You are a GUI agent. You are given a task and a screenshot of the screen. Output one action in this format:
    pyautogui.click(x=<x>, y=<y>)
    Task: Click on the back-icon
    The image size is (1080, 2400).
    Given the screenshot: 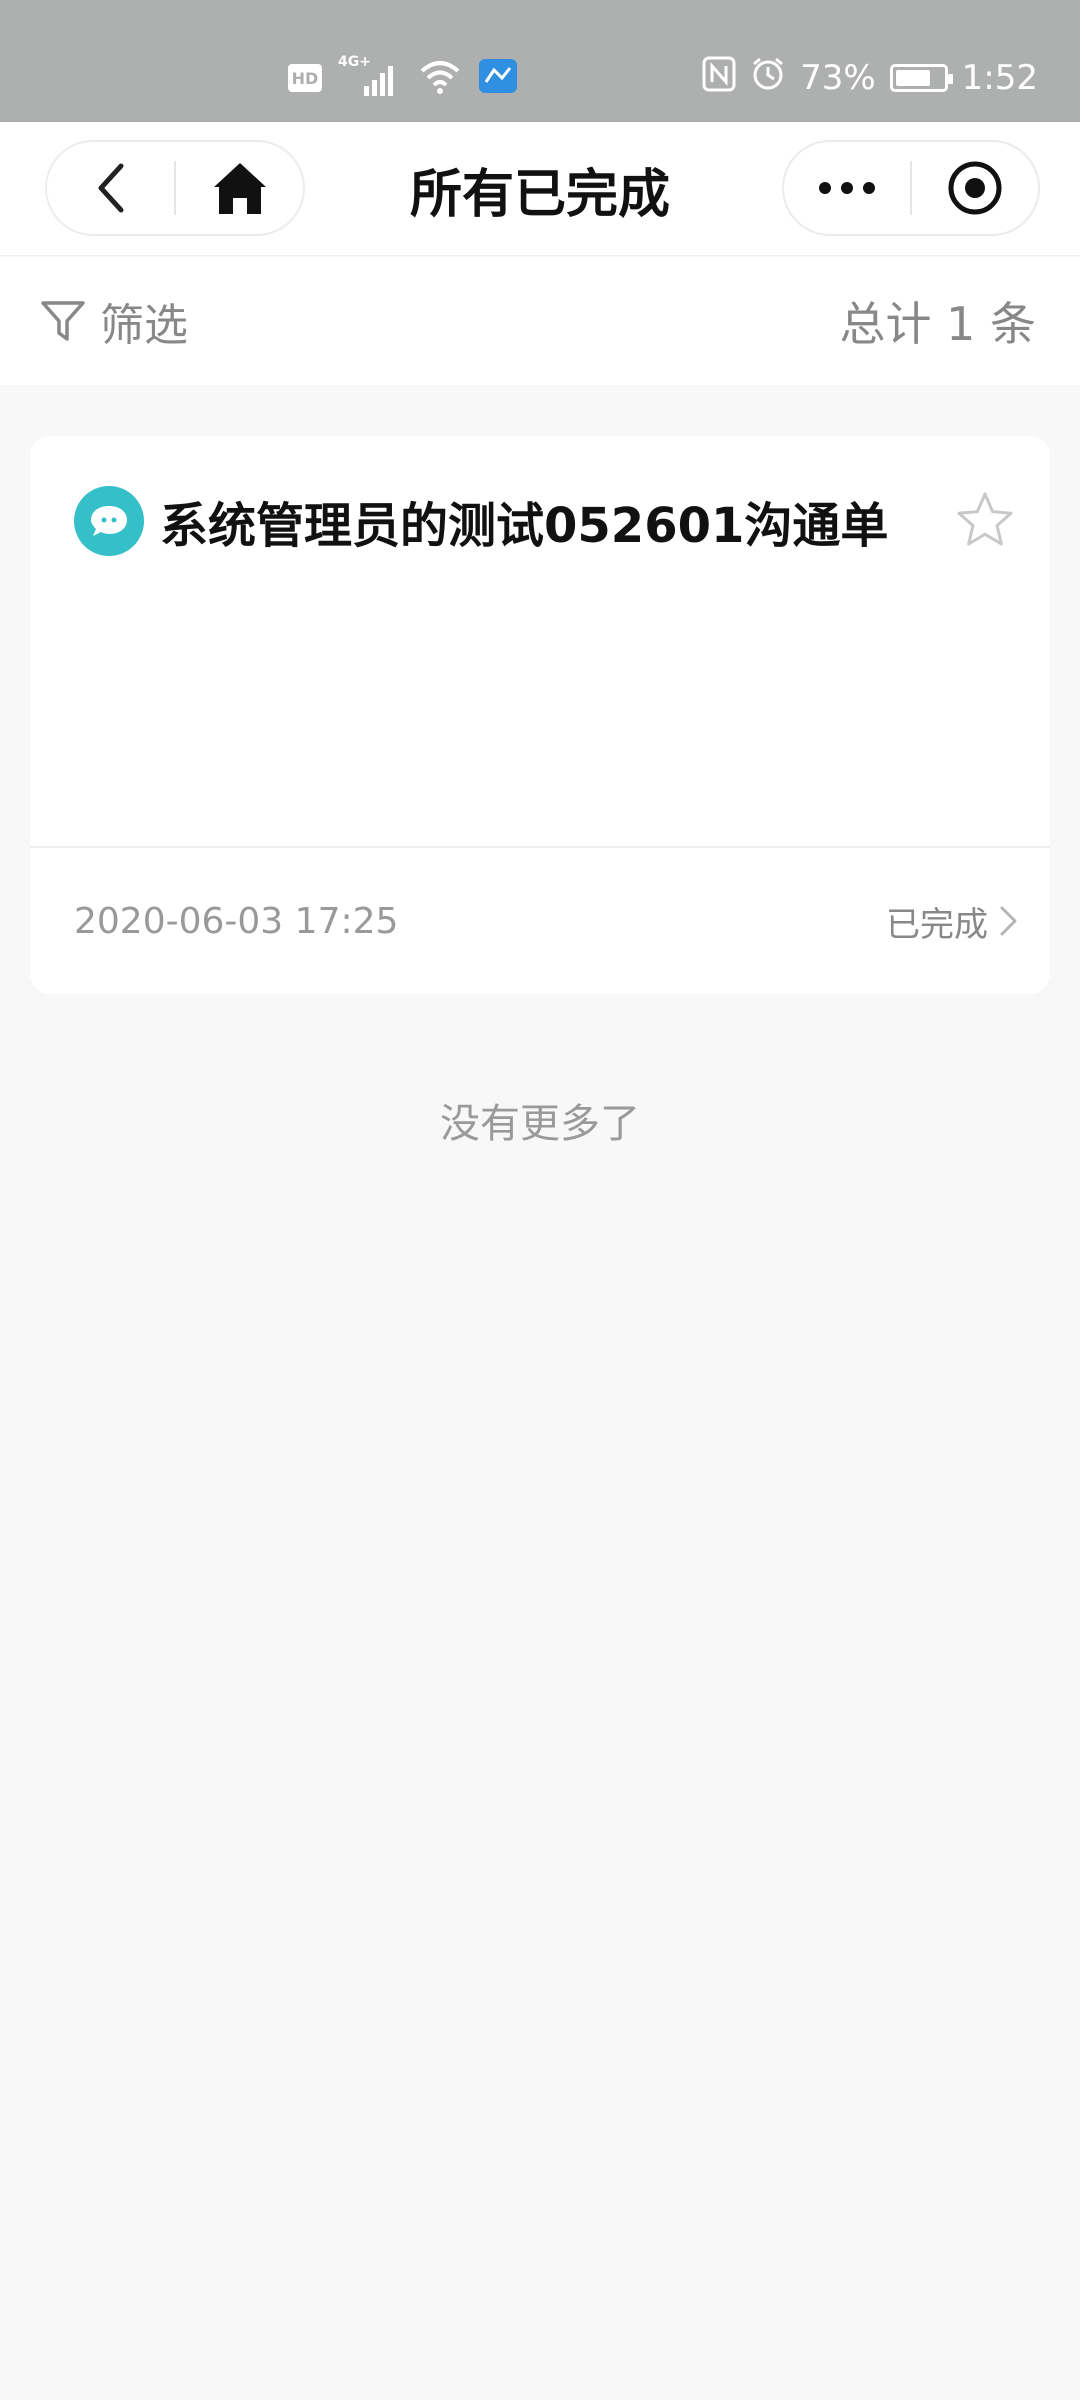 What is the action you would take?
    pyautogui.click(x=110, y=188)
    